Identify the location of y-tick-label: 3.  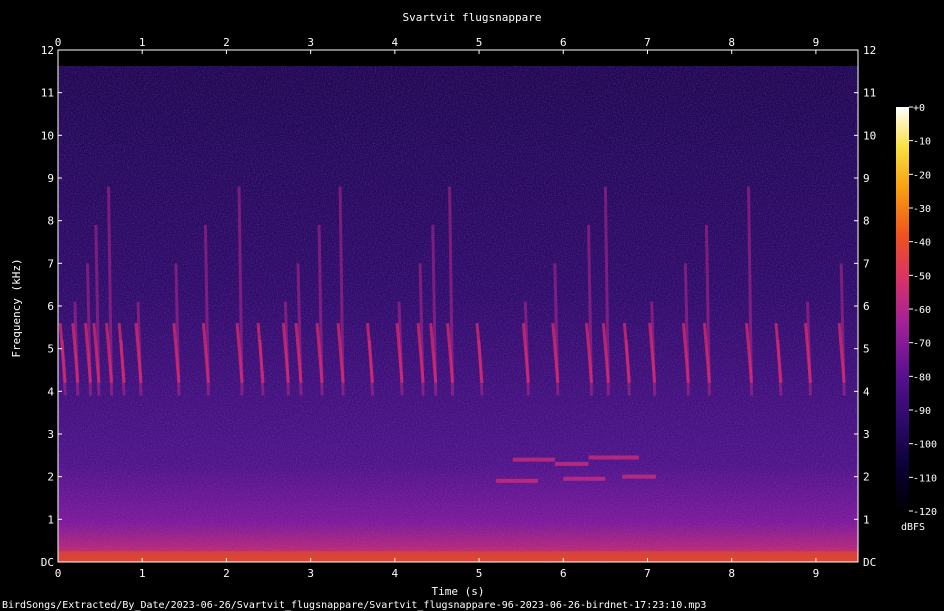
(50, 434).